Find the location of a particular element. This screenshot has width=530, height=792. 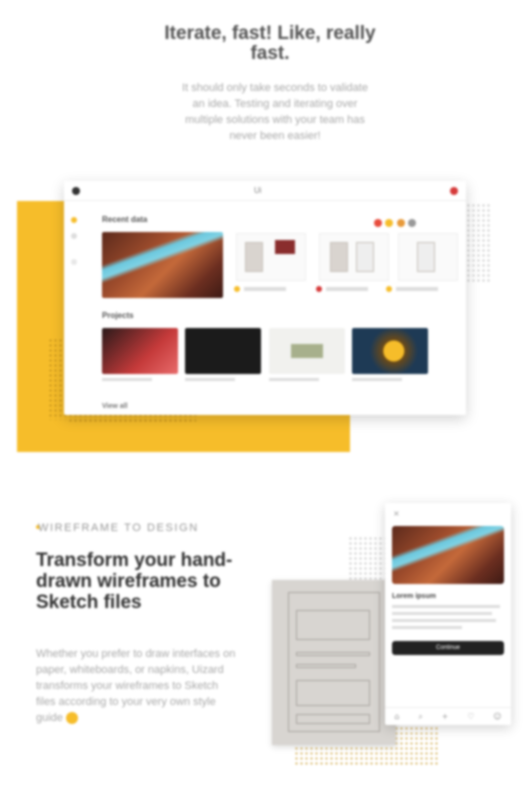

app-logo-icon is located at coordinates (76, 191).